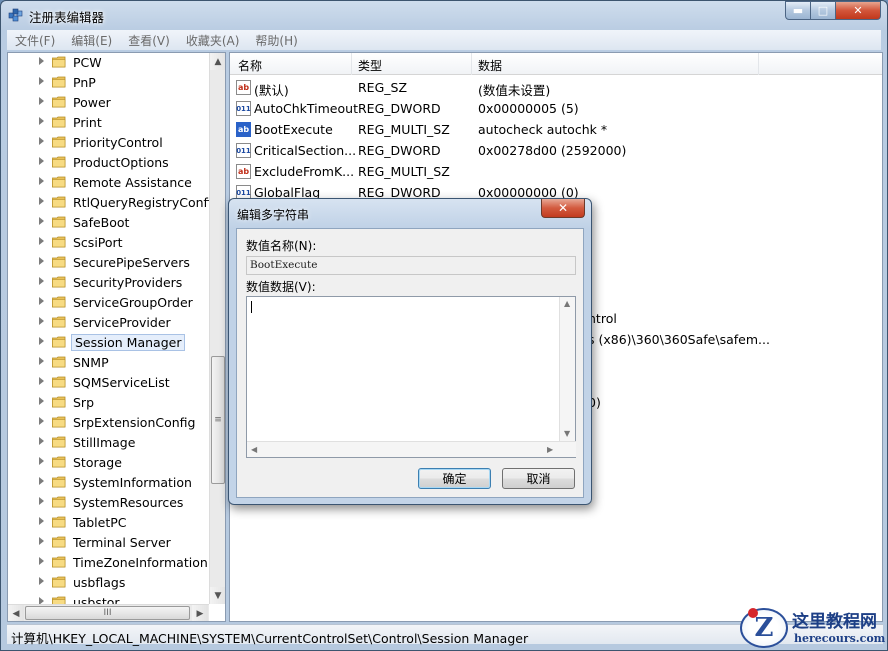  What do you see at coordinates (108, 503) in the screenshot?
I see `tree-item: SystemResources` at bounding box center [108, 503].